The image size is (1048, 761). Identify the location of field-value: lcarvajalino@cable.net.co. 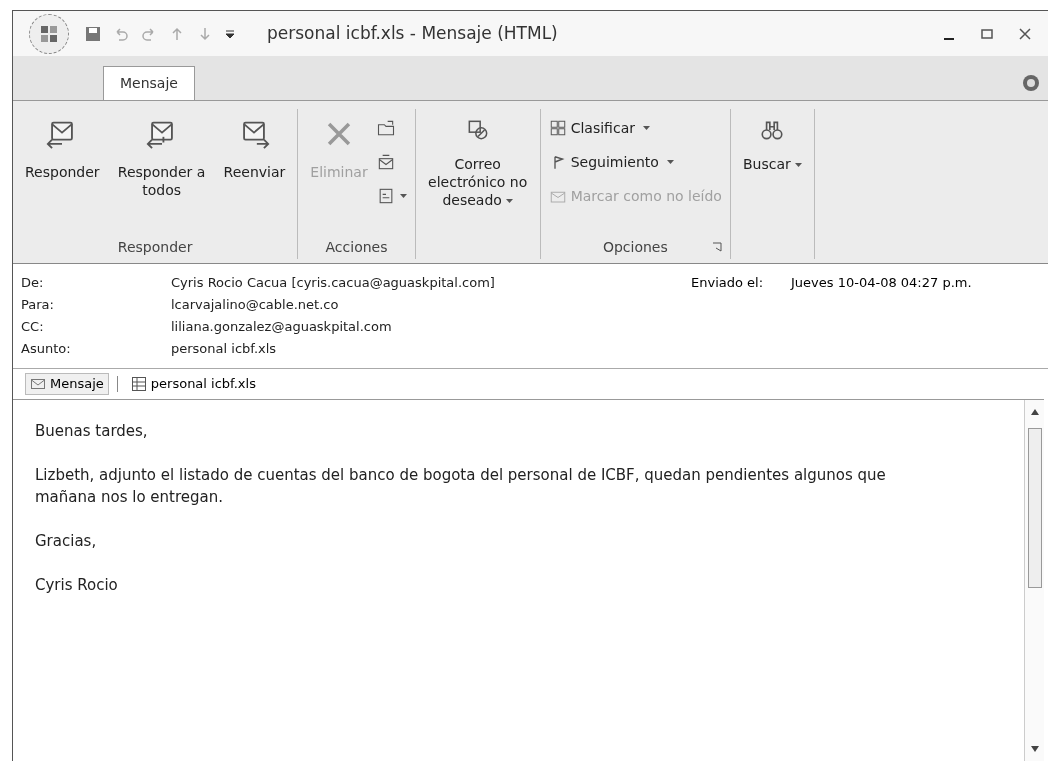
(255, 305).